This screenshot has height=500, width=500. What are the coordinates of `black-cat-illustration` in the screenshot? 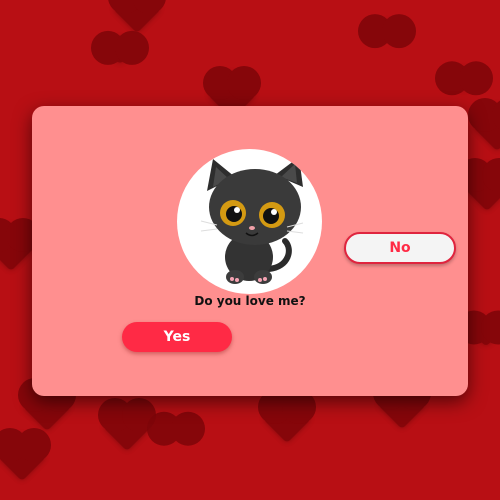 It's located at (252, 220).